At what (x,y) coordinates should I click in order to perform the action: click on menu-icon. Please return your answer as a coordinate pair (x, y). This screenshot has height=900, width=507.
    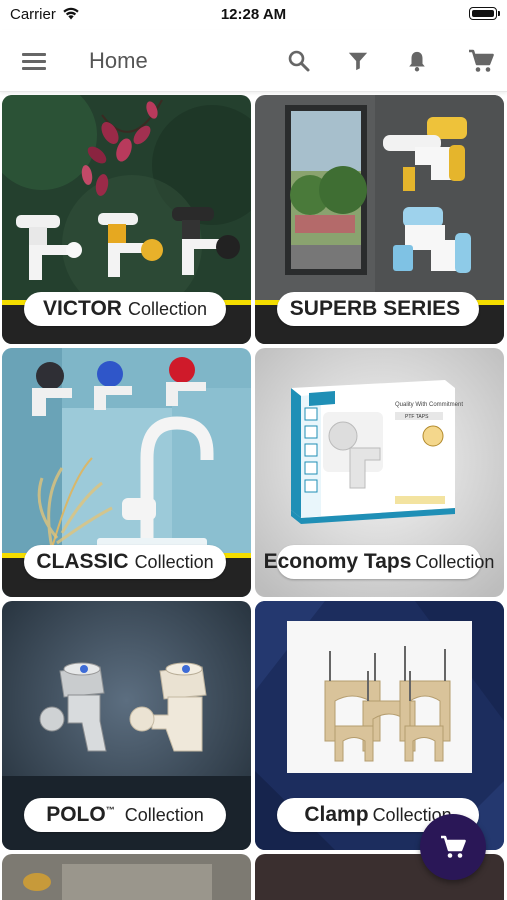
    Looking at the image, I should click on (35, 61).